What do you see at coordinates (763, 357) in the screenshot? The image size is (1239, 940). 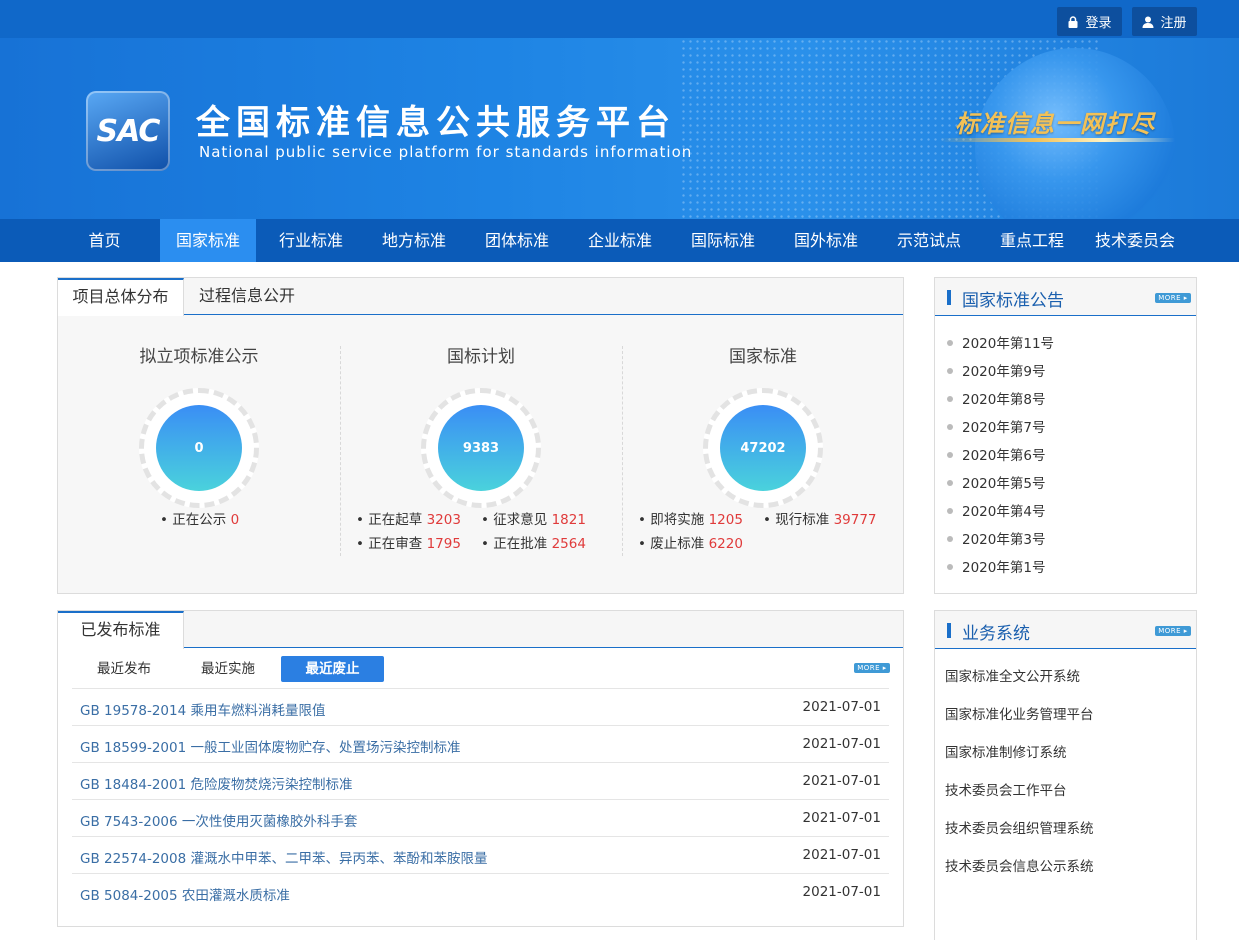 I see `stat-title: 国家标准` at bounding box center [763, 357].